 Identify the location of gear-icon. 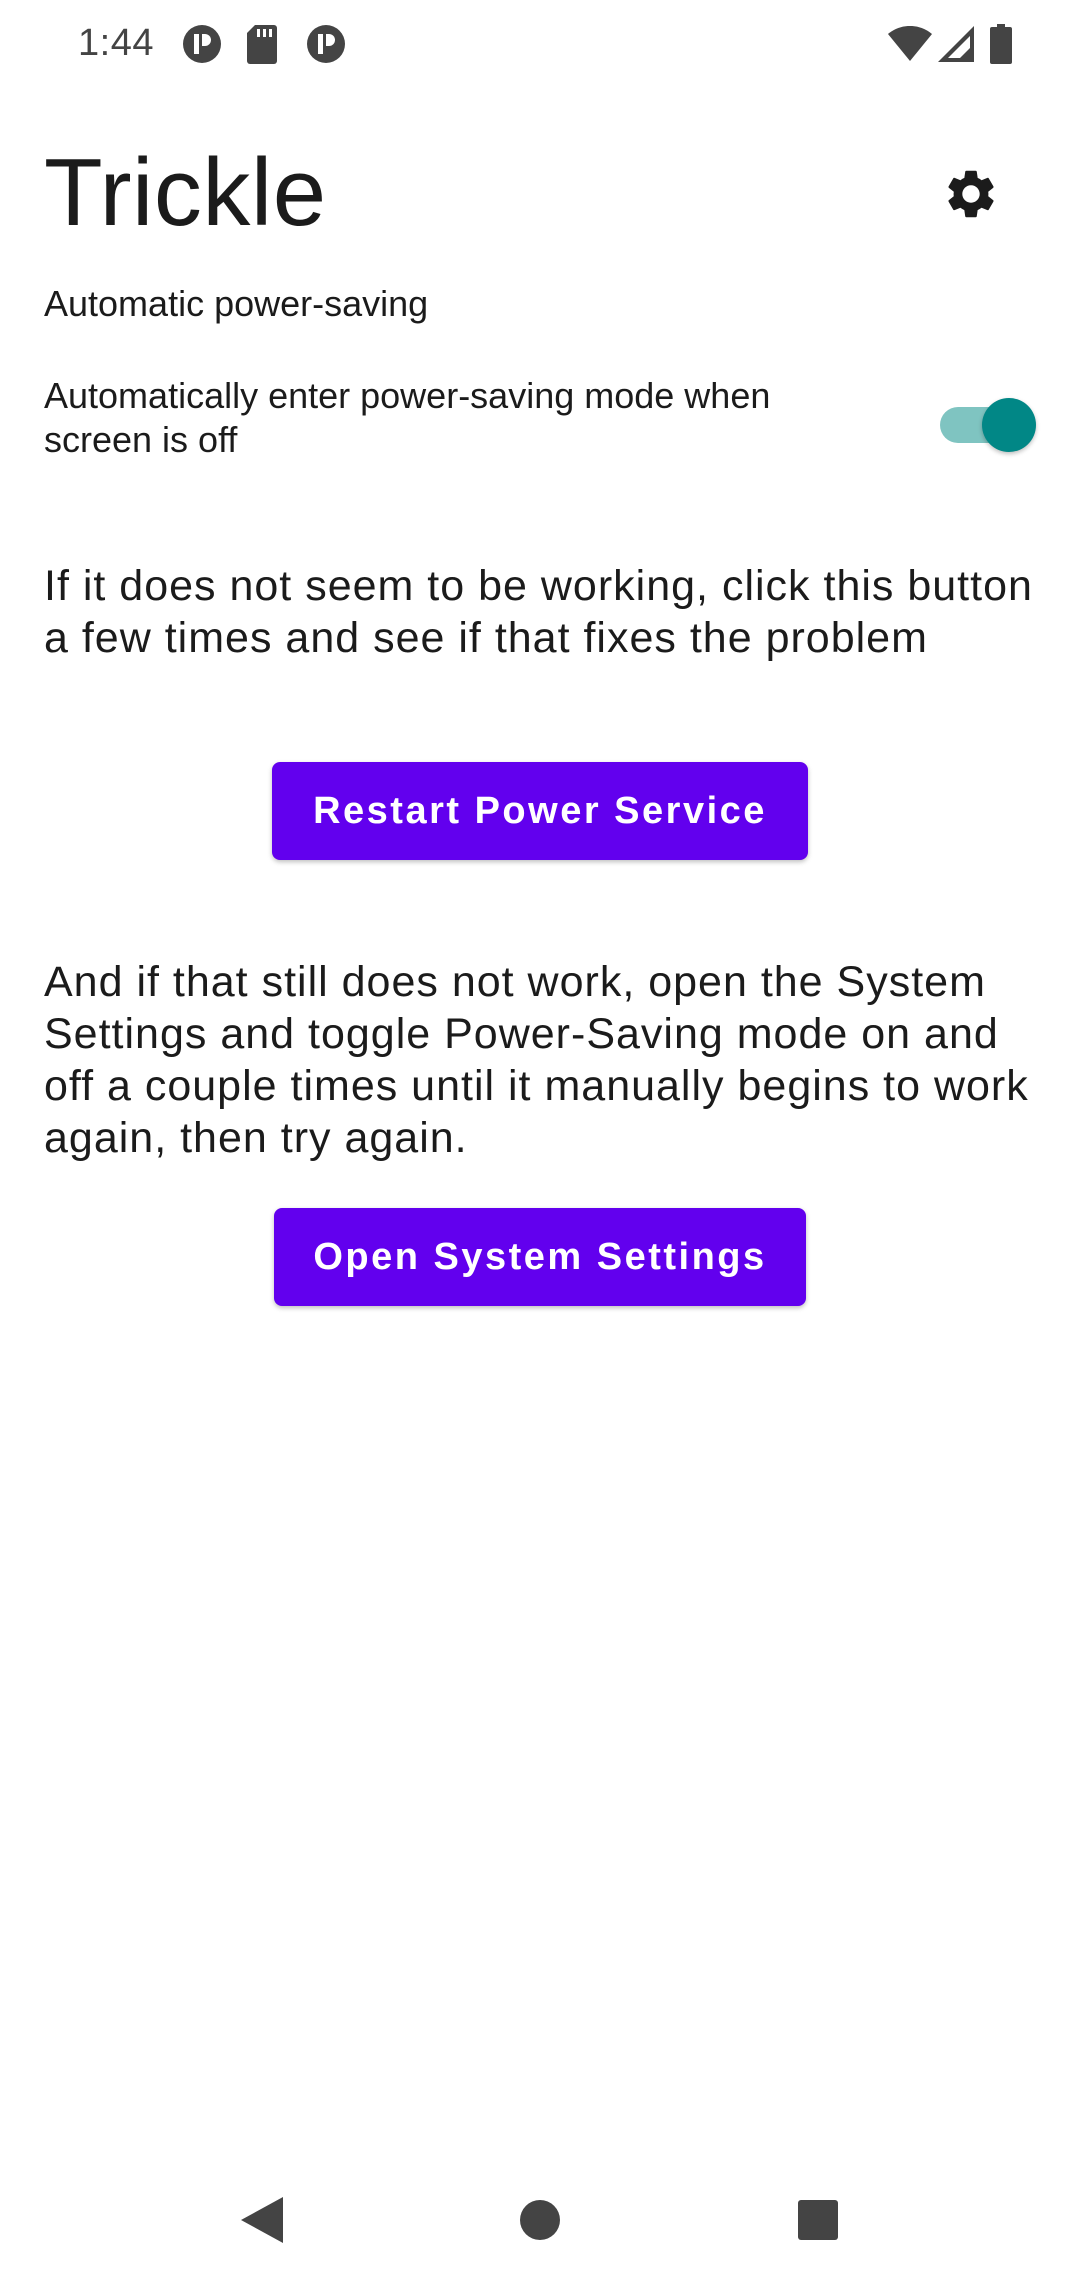
(971, 194).